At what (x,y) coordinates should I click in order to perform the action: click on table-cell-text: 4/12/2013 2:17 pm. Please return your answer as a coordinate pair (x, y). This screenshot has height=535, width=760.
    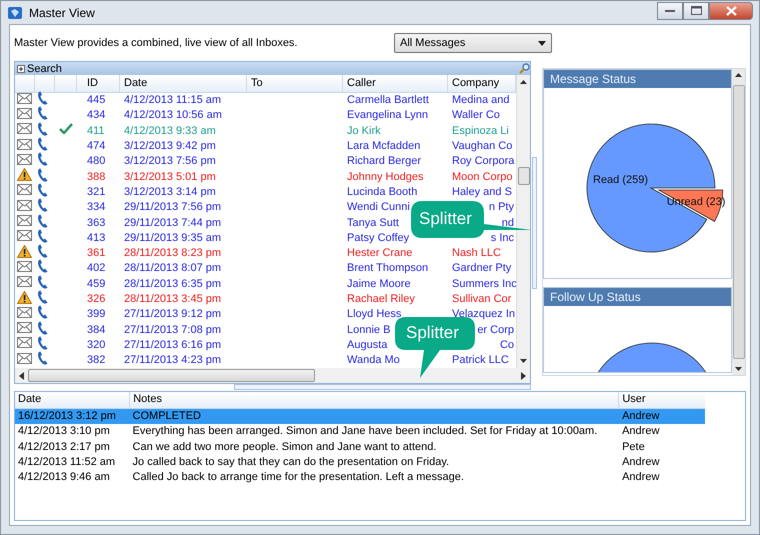
    Looking at the image, I should click on (64, 447).